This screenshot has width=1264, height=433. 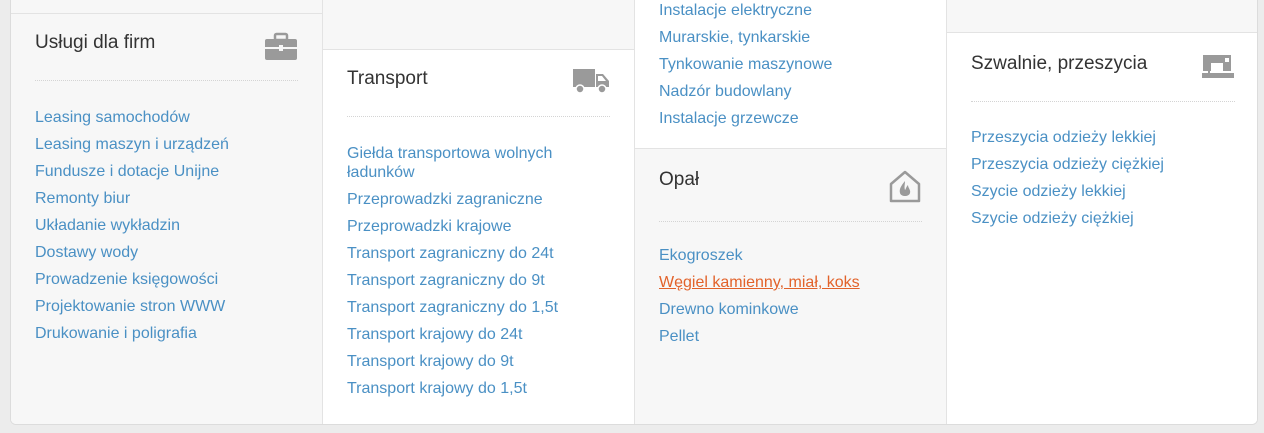 I want to click on category-link: Transport zagraniczny do 24t, so click(x=450, y=253).